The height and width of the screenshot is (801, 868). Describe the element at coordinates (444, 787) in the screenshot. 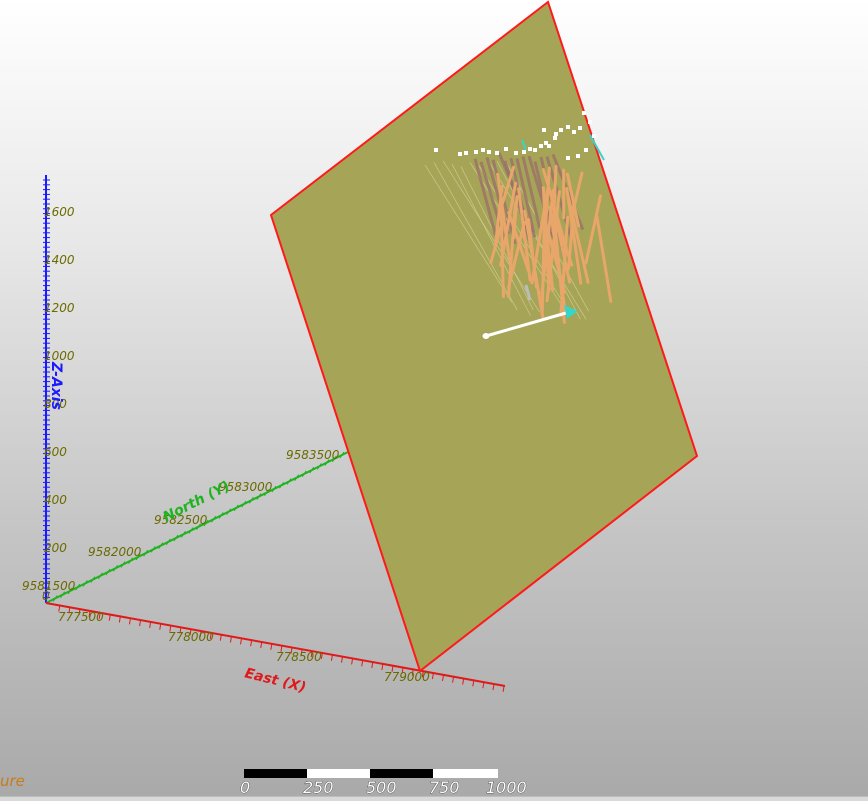

I see `scale-bar-label: 750` at that location.